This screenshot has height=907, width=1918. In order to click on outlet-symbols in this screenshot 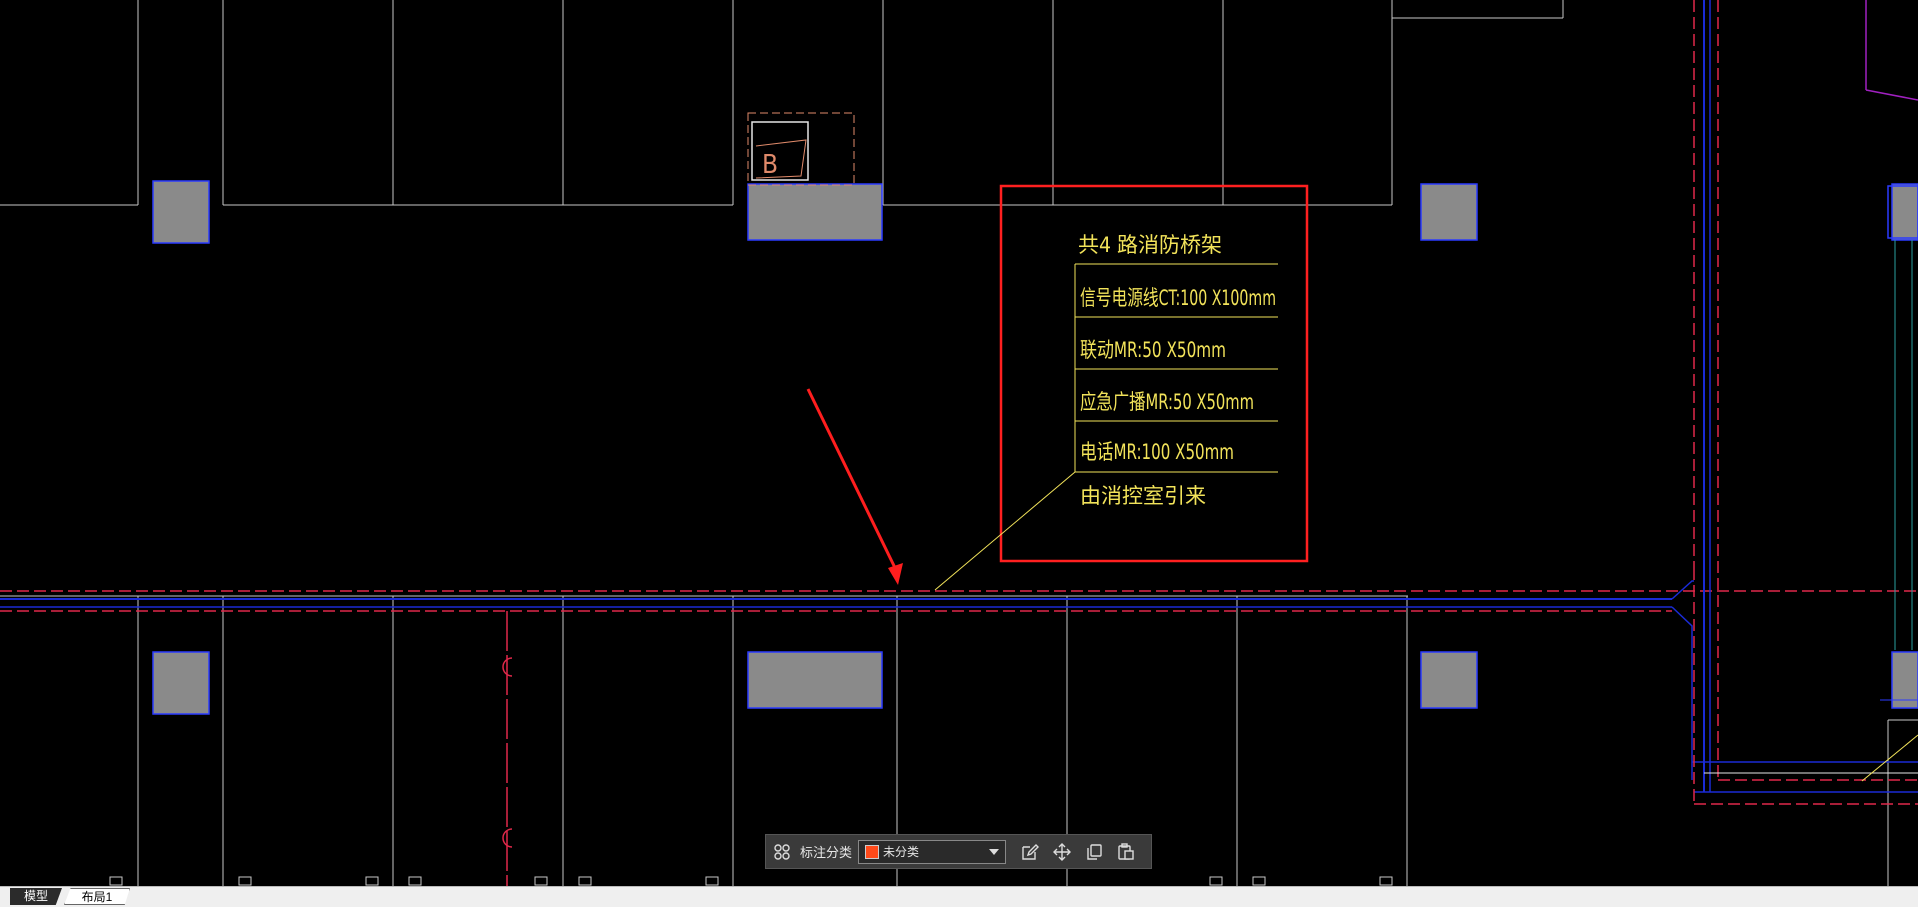, I will do `click(751, 881)`.